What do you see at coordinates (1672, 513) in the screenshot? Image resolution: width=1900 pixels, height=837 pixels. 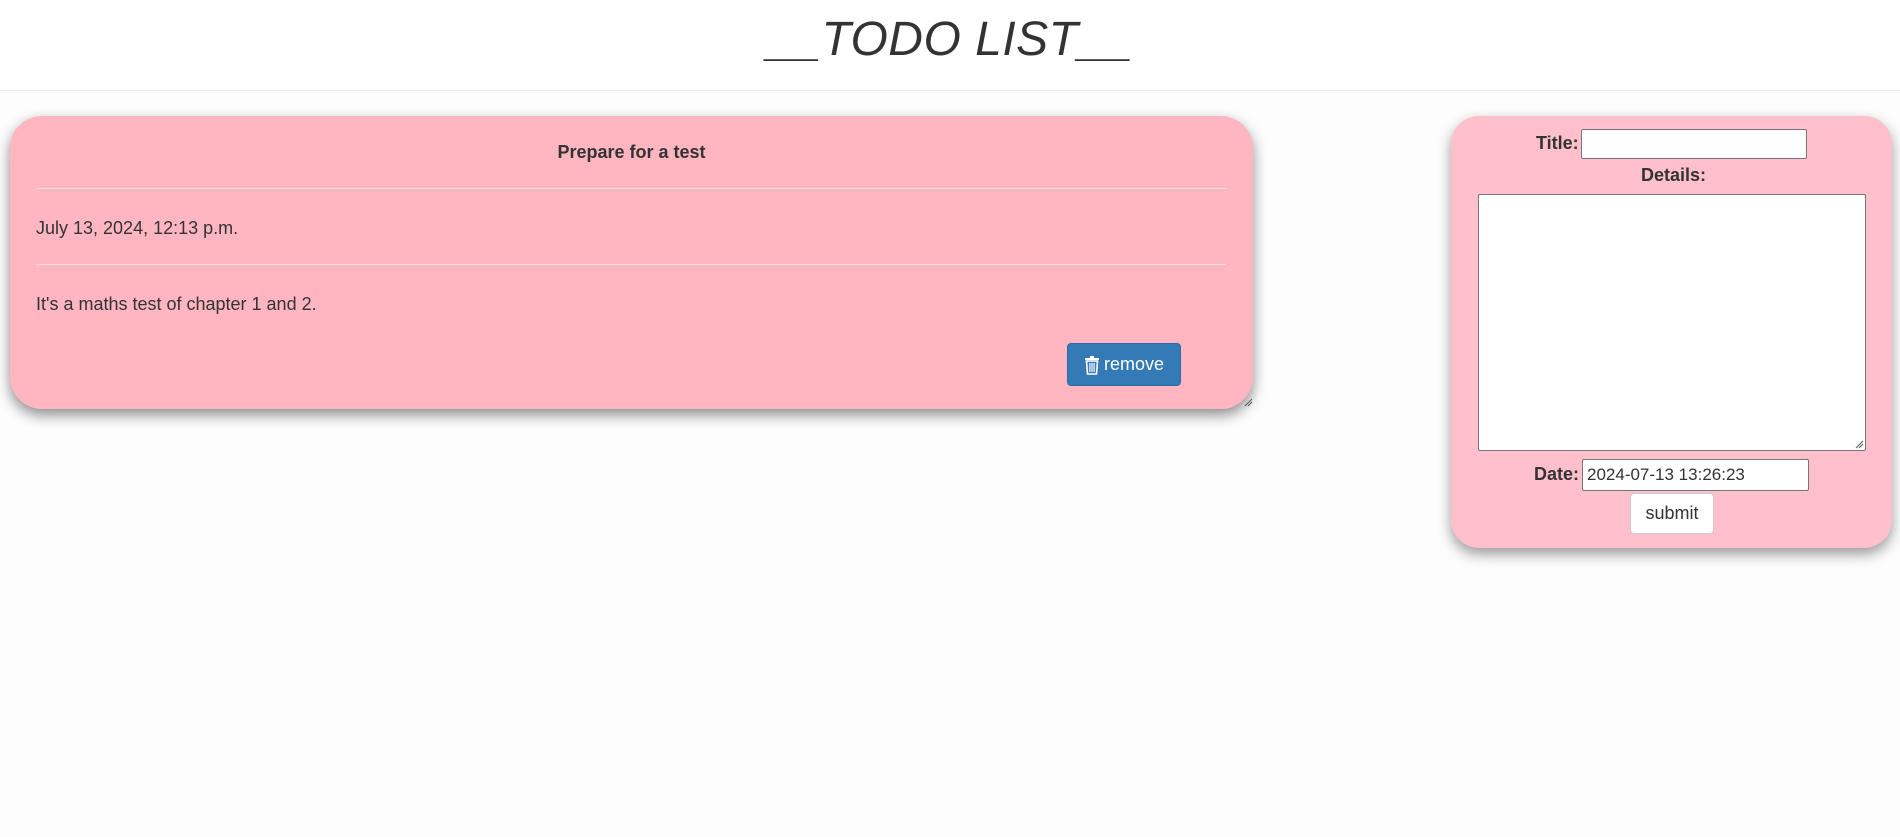 I see `submit-button: submit` at bounding box center [1672, 513].